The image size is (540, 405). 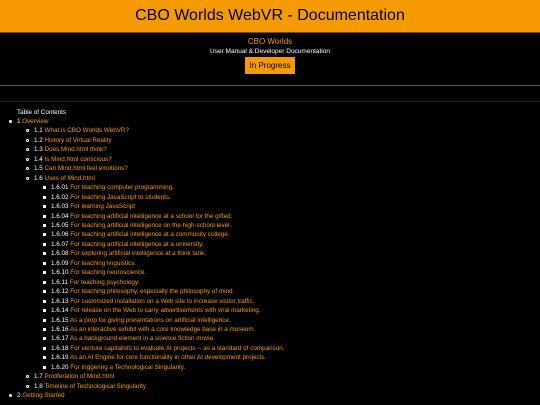 I want to click on toc-item-number: 1.6.08, so click(x=60, y=254).